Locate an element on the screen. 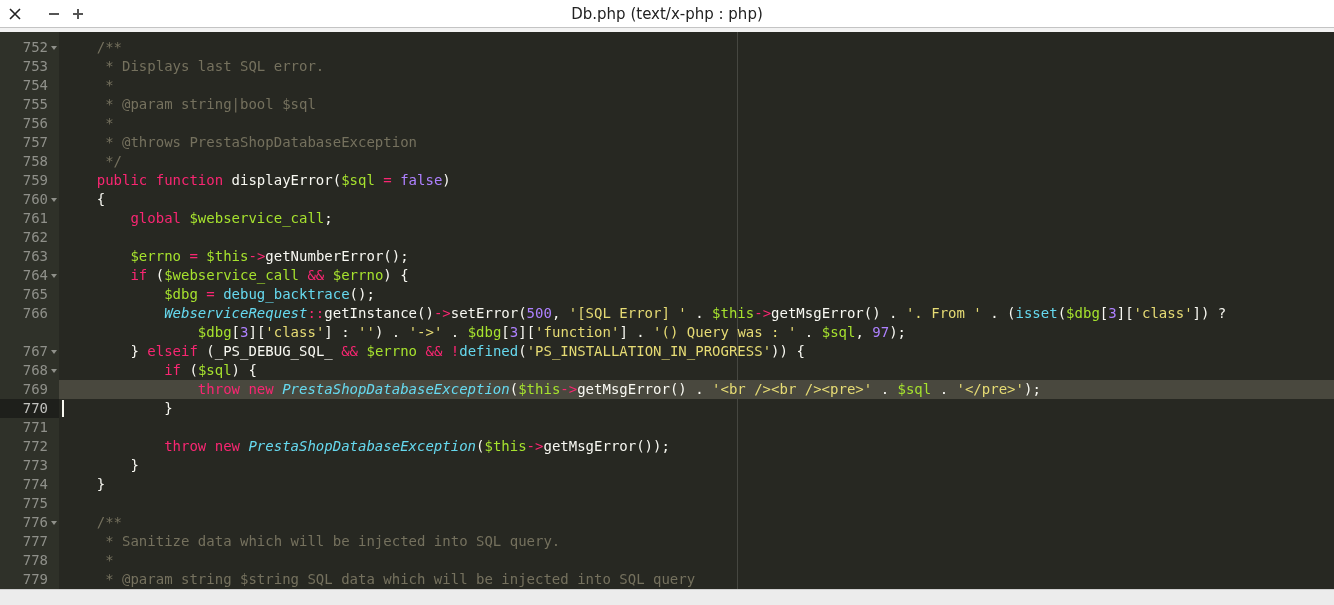 The image size is (1334, 605). line-number: 761 is located at coordinates (35, 218).